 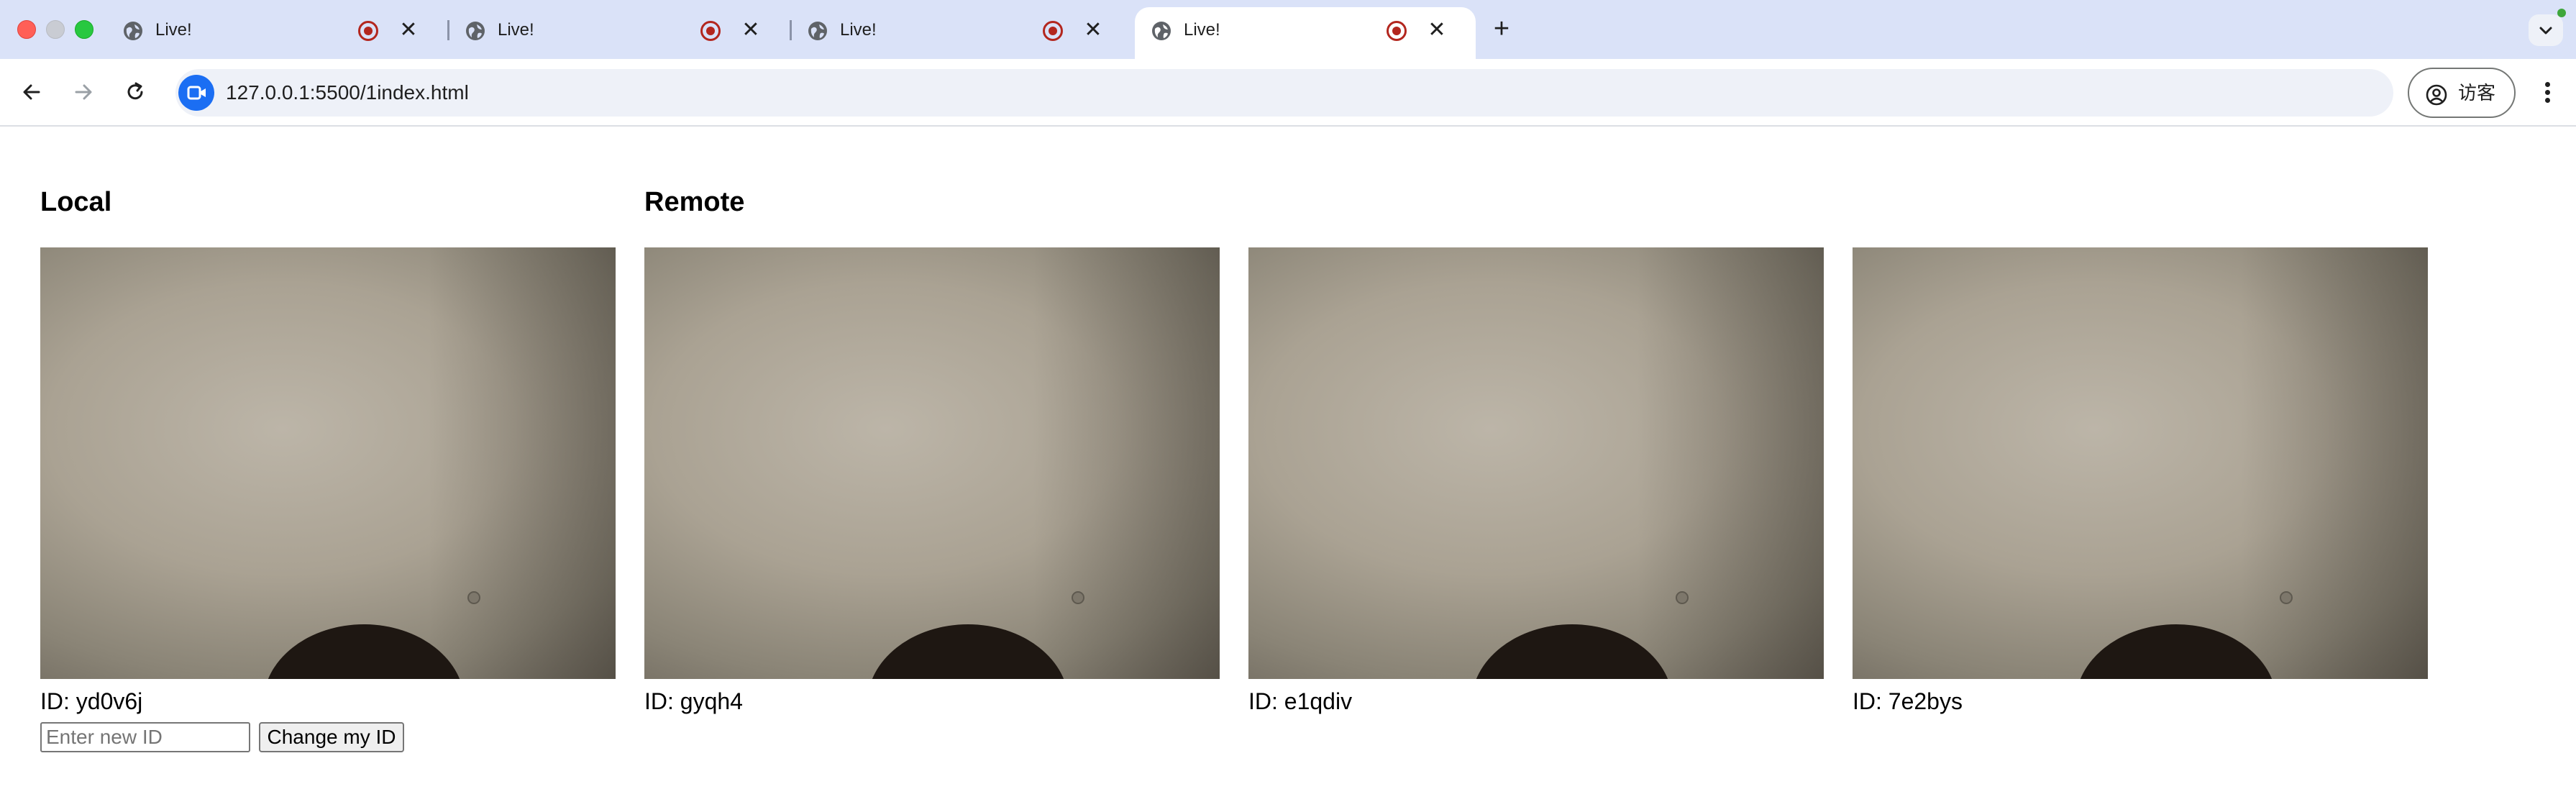 I want to click on remote-heading: Remote, so click(x=694, y=202).